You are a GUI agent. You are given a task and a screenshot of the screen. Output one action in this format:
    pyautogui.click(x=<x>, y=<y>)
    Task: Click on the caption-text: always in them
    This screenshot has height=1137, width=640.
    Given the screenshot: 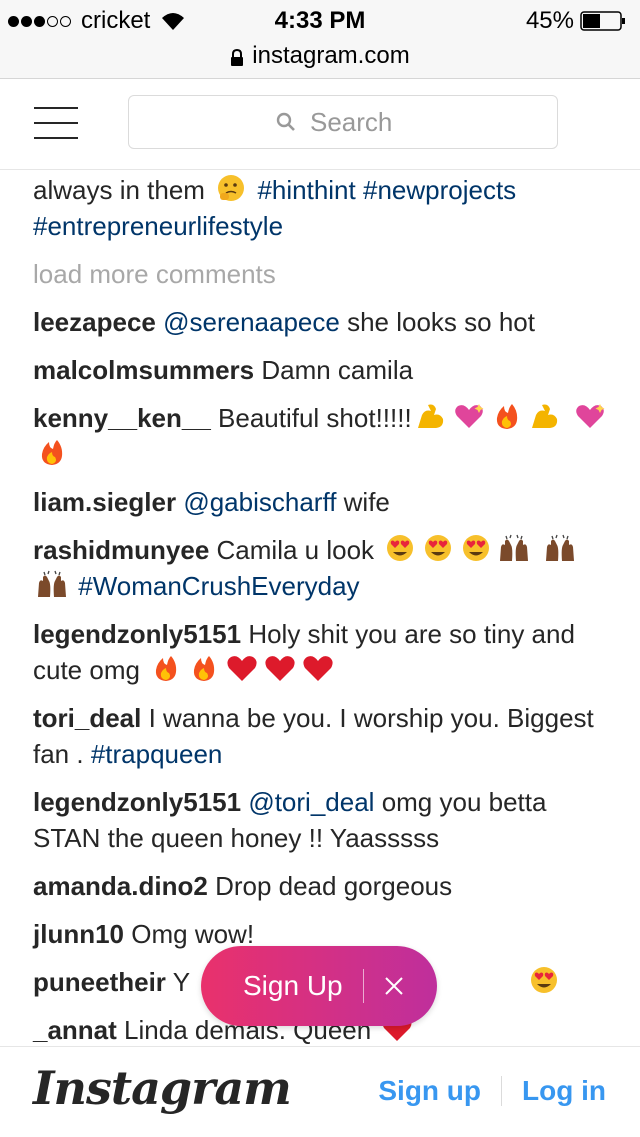 What is the action you would take?
    pyautogui.click(x=119, y=190)
    